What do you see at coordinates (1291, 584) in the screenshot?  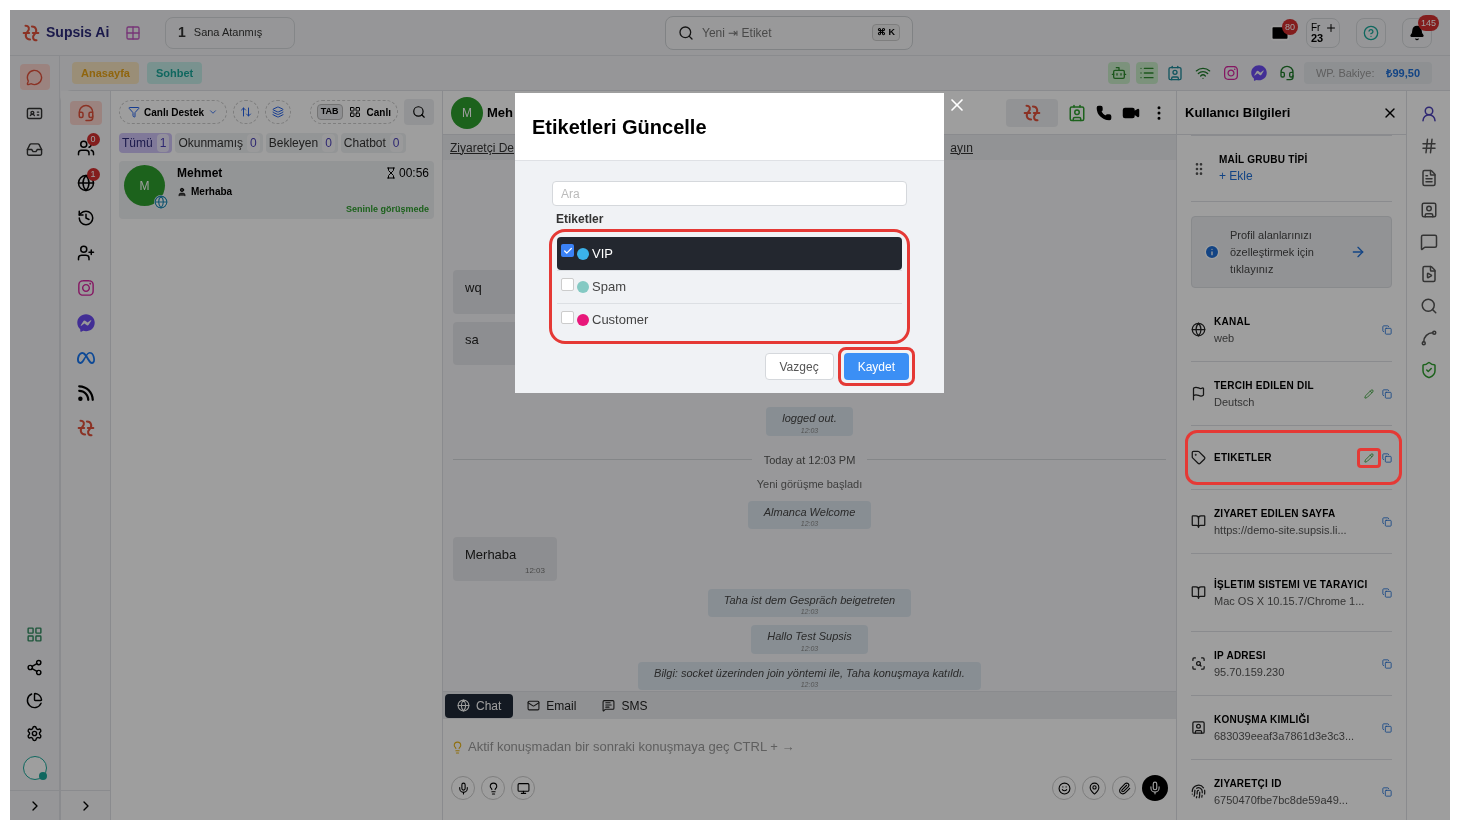 I see `field-label: İŞLETIM SISTEMI VE TARAYICI` at bounding box center [1291, 584].